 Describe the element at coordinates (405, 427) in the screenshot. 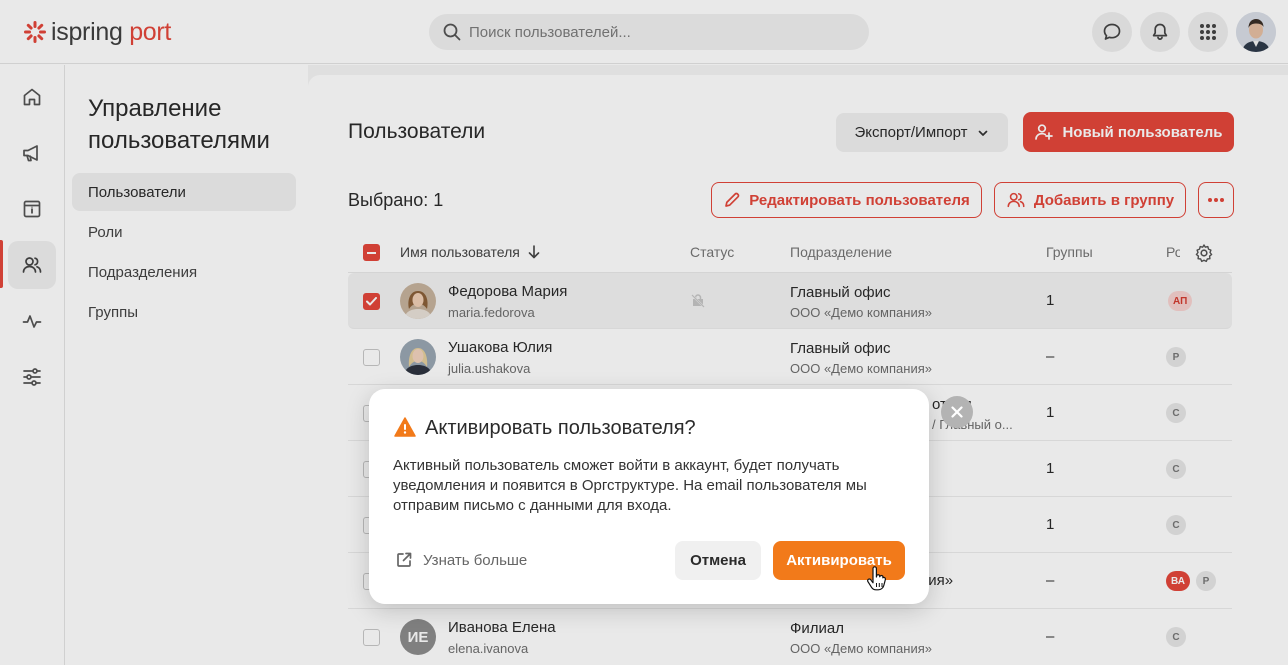

I see `warning-icon` at that location.